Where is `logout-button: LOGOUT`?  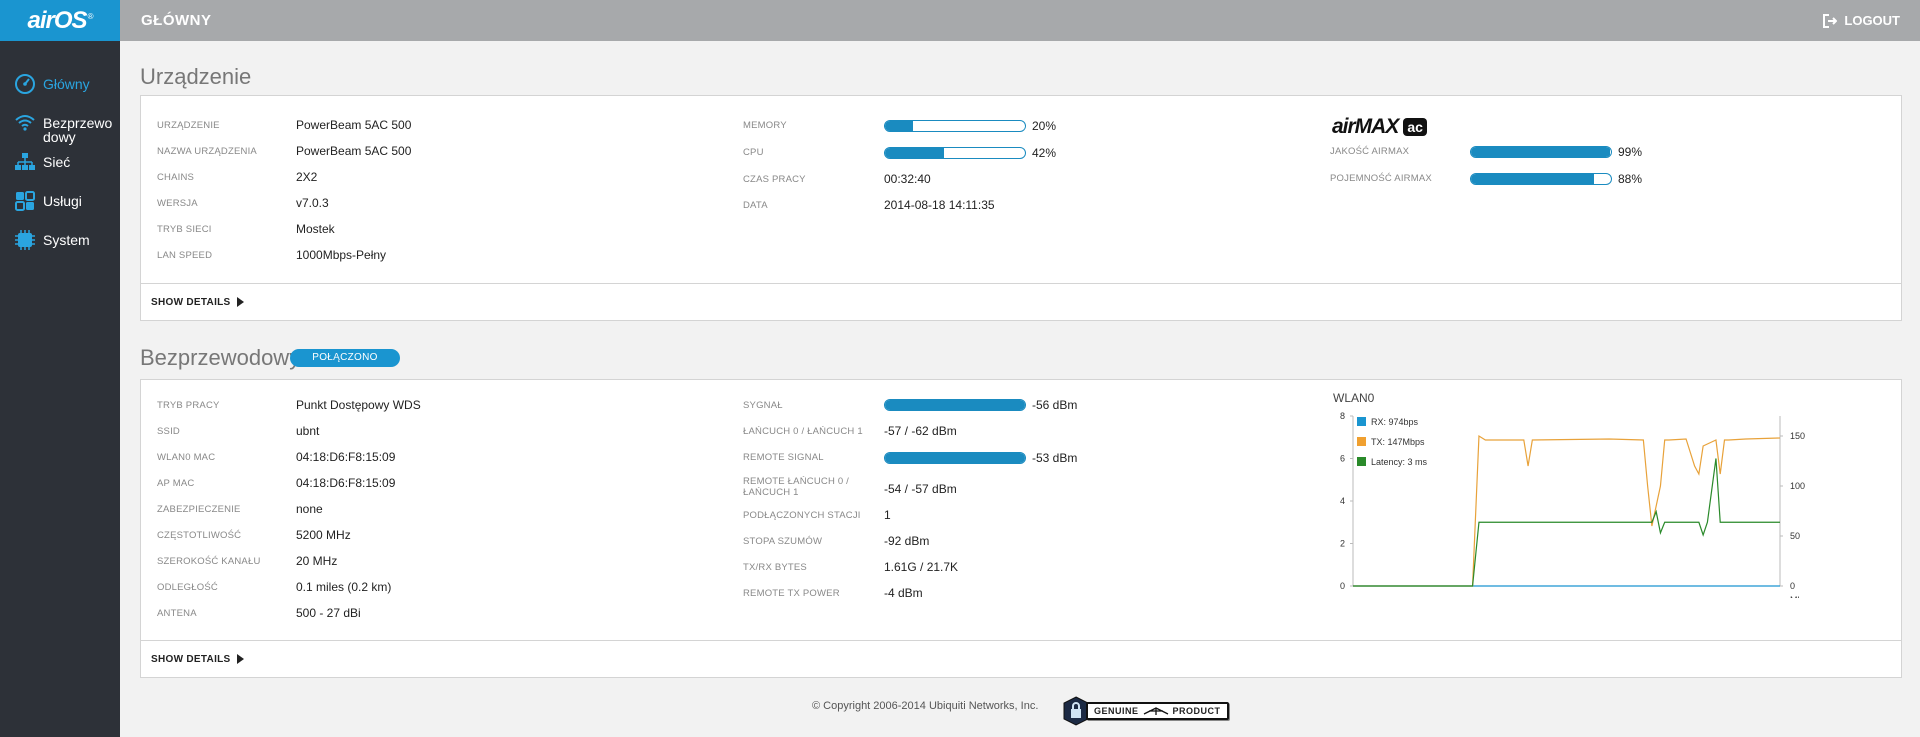
logout-button: LOGOUT is located at coordinates (1861, 20).